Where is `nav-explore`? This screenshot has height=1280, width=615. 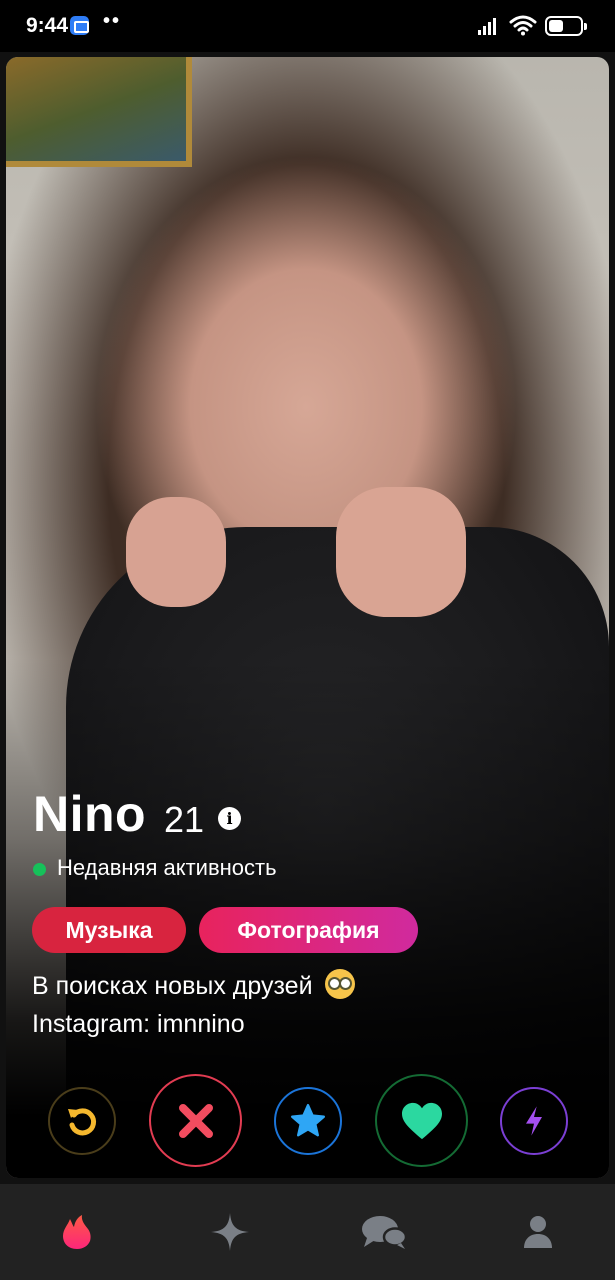 nav-explore is located at coordinates (230, 1232).